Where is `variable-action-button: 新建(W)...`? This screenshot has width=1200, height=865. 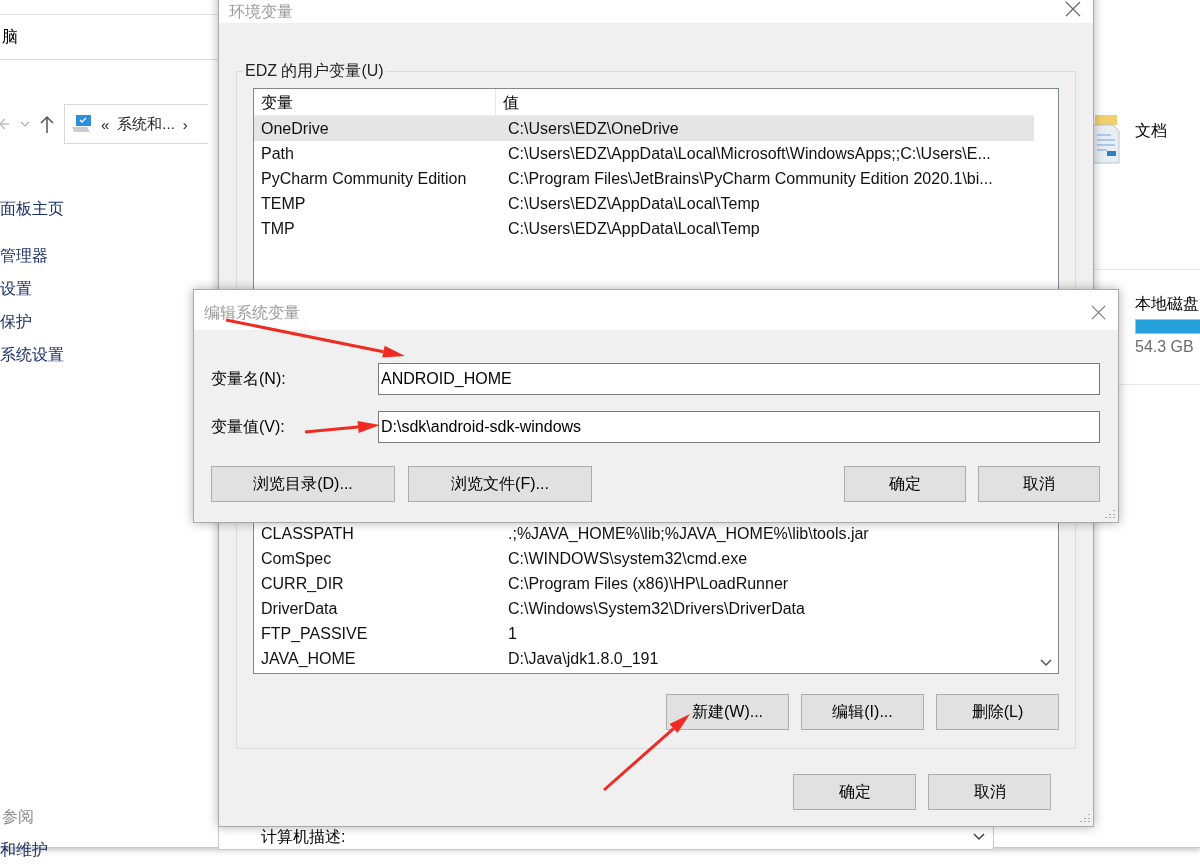
variable-action-button: 新建(W)... is located at coordinates (727, 712).